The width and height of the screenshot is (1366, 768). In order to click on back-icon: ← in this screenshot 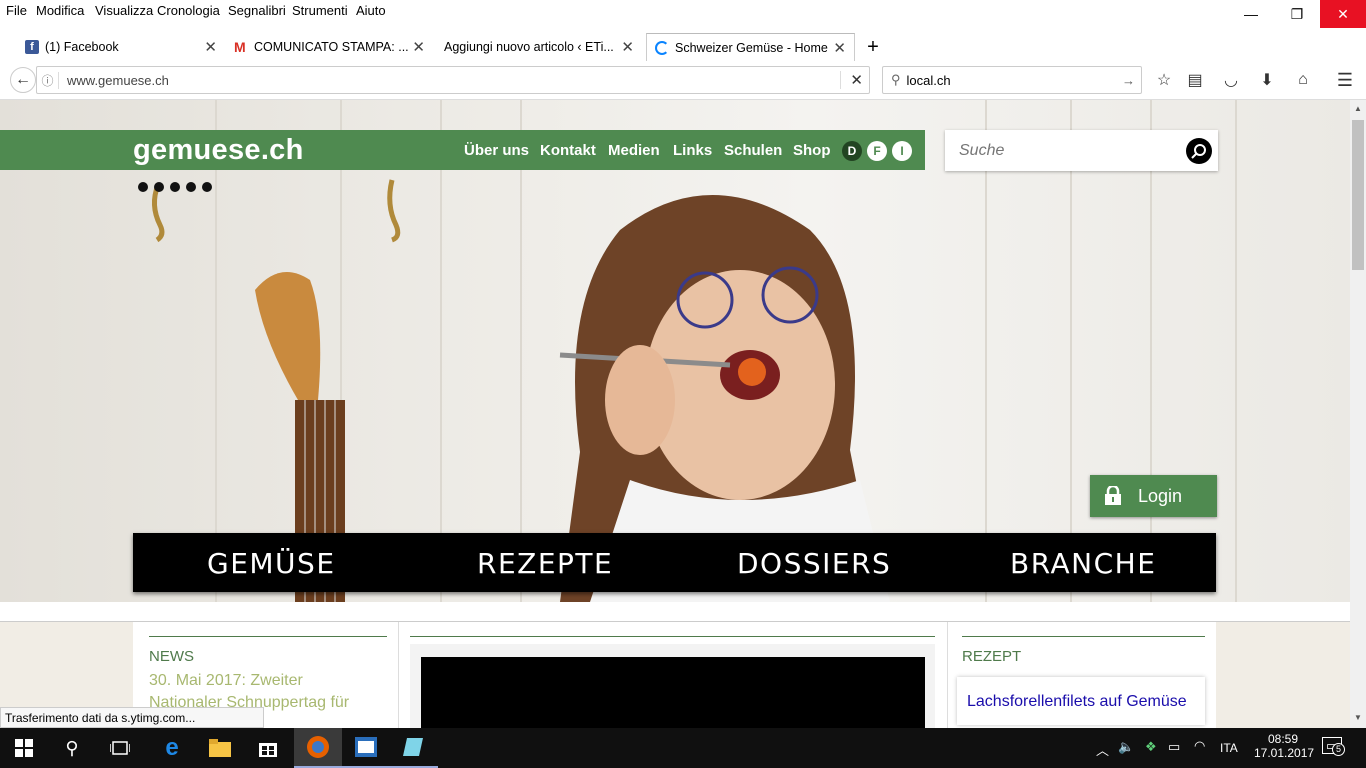, I will do `click(23, 80)`.